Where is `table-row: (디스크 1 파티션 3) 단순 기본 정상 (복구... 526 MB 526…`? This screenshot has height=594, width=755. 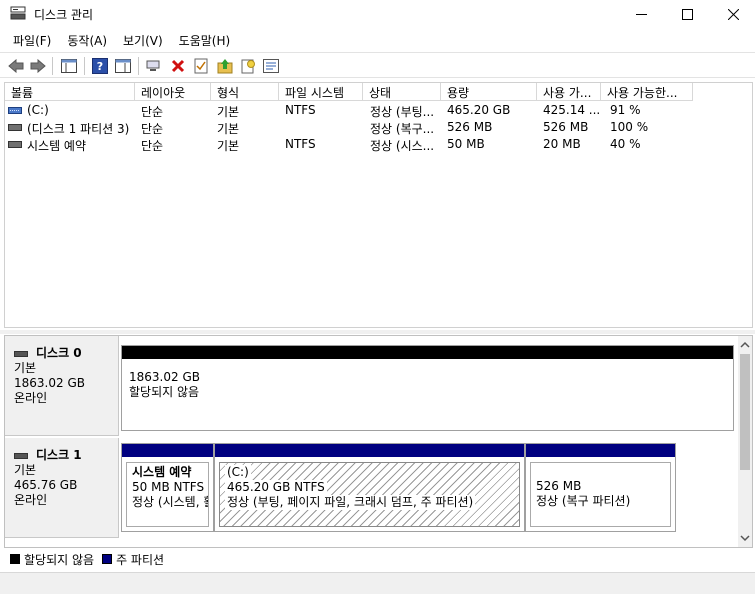
table-row: (디스크 1 파티션 3) 단순 기본 정상 (복구... 526 MB 526… is located at coordinates (378, 127).